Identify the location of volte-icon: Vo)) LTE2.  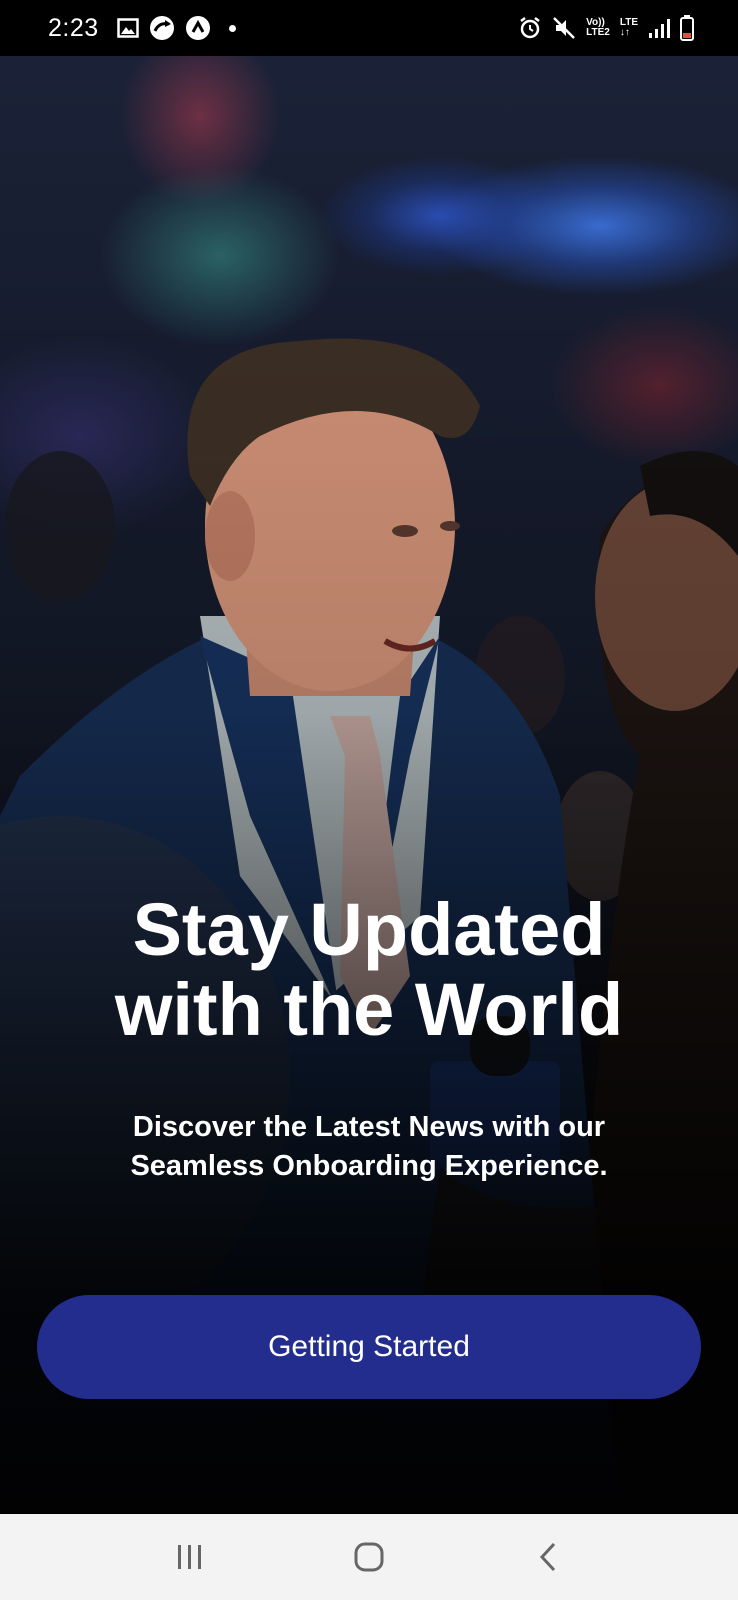
(598, 28).